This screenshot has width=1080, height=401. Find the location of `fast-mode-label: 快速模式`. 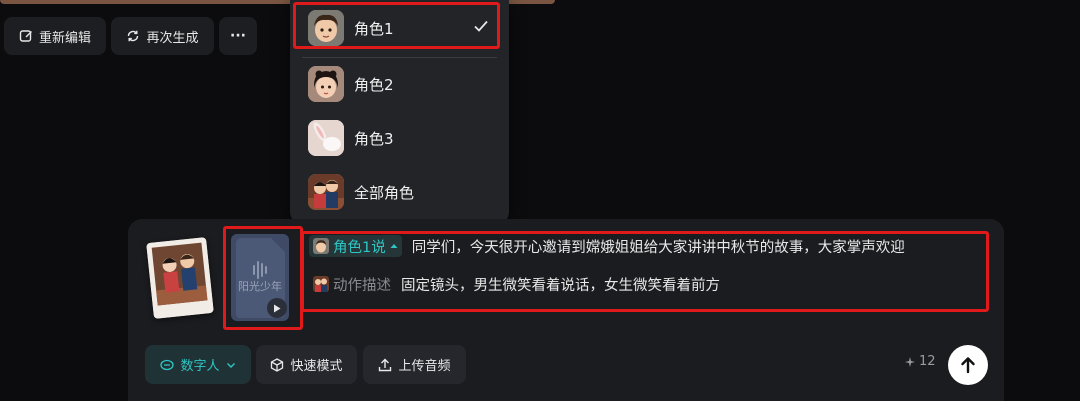

fast-mode-label: 快速模式 is located at coordinates (316, 366).